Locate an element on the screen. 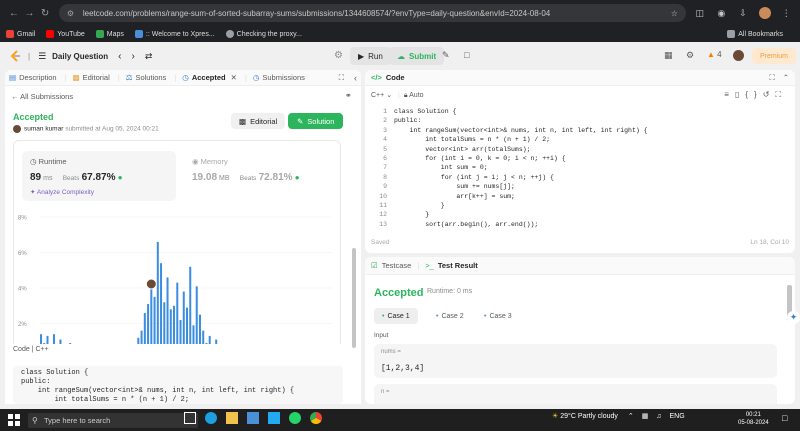 This screenshot has height=431, width=800. collapse-icon: ⌃ is located at coordinates (786, 77).